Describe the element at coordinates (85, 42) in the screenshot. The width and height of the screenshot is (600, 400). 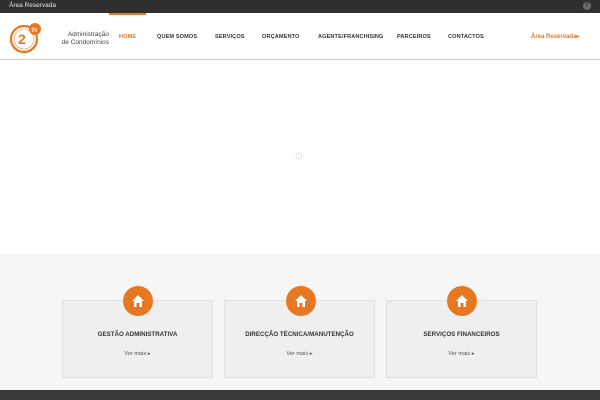
I see `logo-line-2: de Condomínios` at that location.